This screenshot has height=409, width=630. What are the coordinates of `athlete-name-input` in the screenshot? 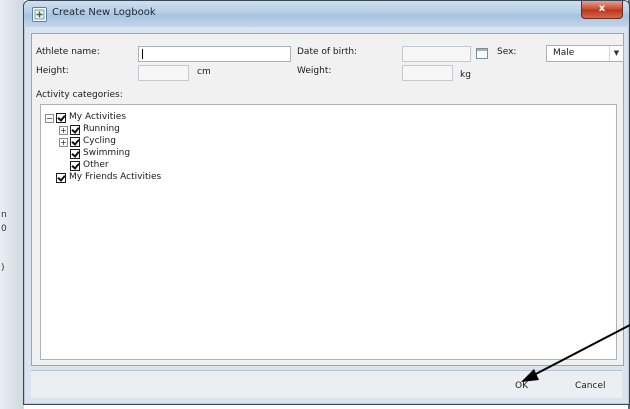 It's located at (214, 54).